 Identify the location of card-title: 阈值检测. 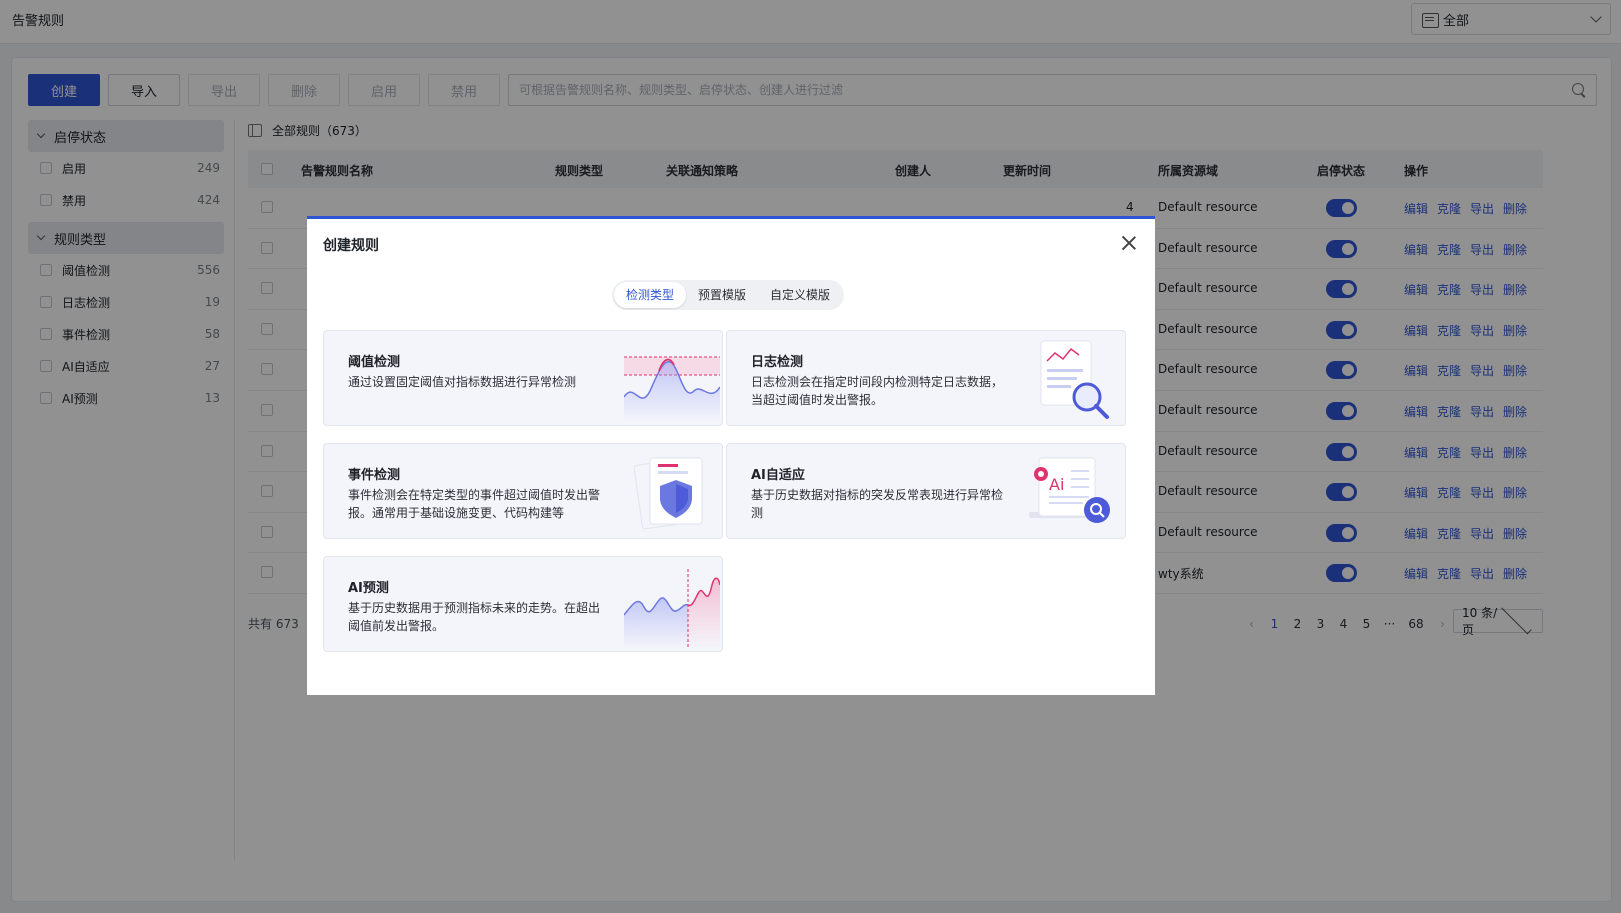
(374, 362).